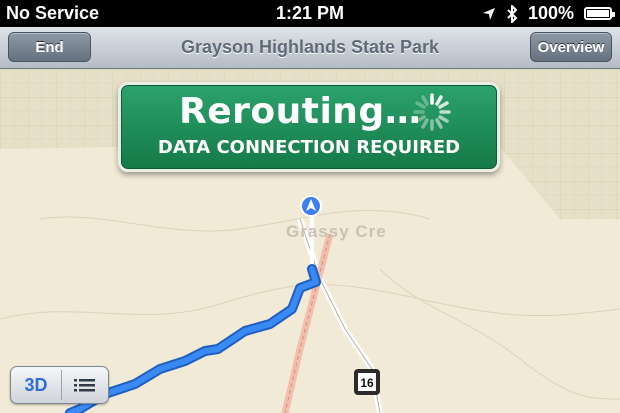  I want to click on route-shield: 16, so click(367, 382).